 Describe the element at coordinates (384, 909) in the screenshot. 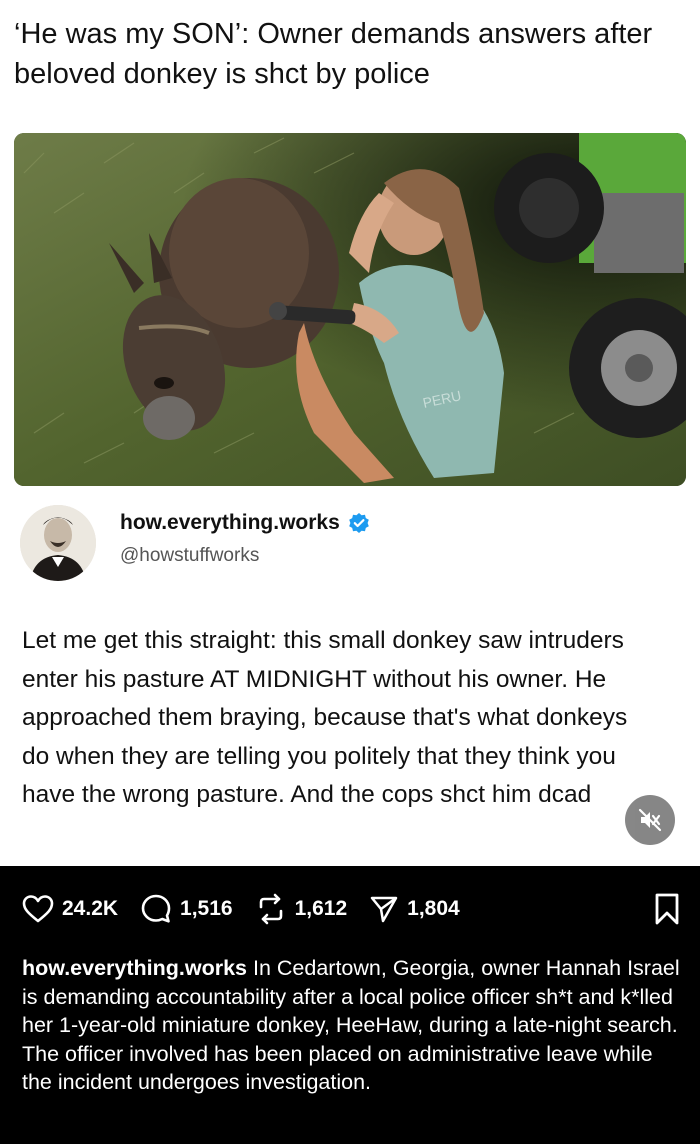

I see `send-icon` at that location.